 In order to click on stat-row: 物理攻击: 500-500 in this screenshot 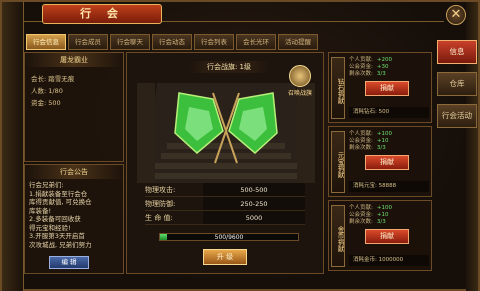, I will do `click(225, 190)`.